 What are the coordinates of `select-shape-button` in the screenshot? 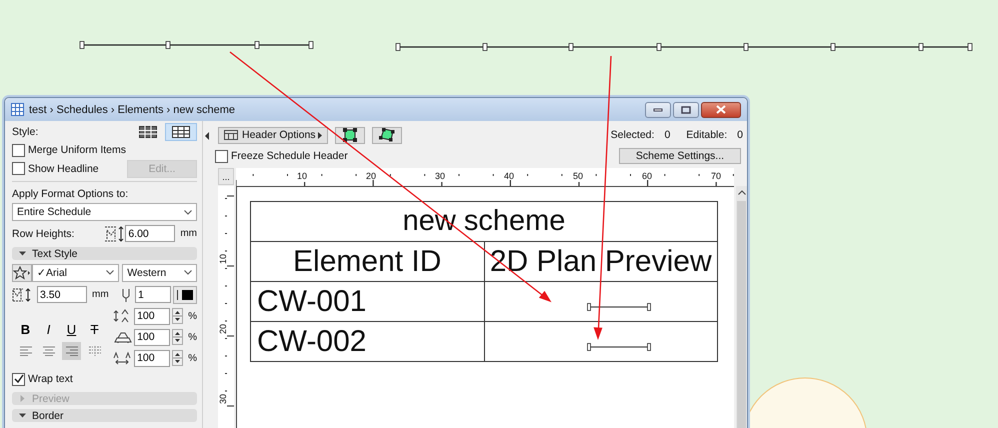 It's located at (350, 135).